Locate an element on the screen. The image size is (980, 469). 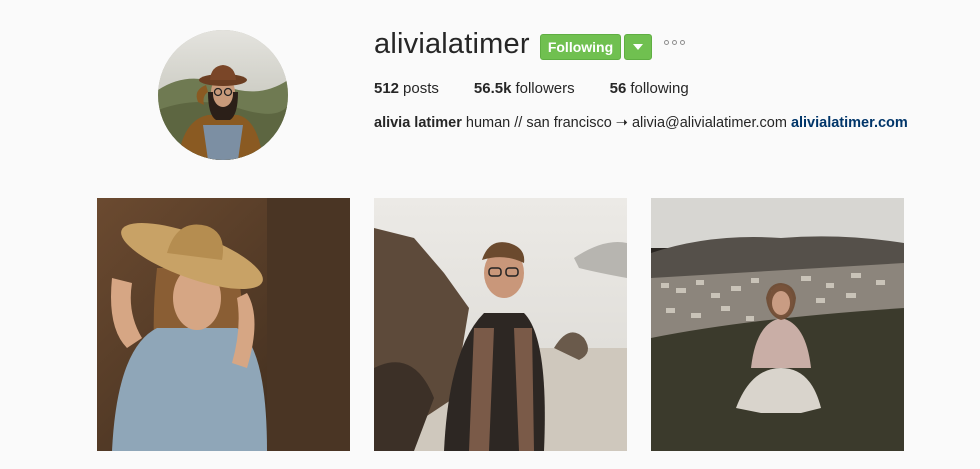
posts-stat: 512 posts is located at coordinates (406, 88).